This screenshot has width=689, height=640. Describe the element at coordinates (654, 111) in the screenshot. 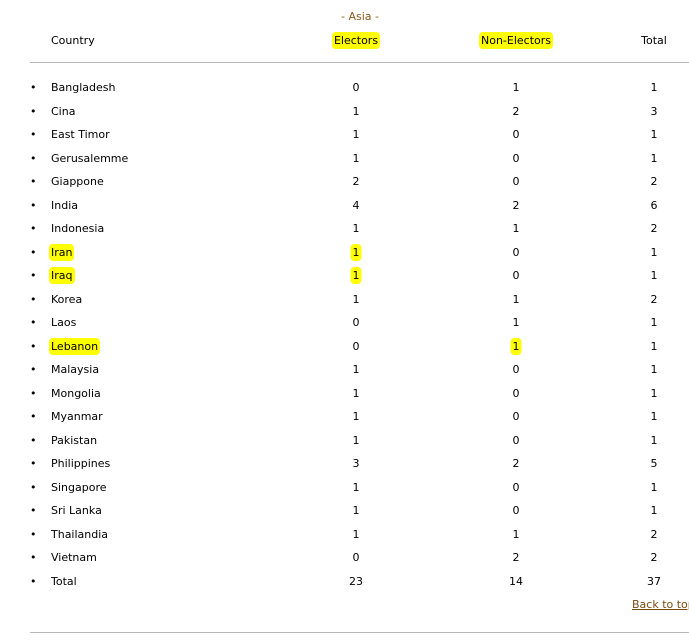

I see `total-cell: 3` at that location.